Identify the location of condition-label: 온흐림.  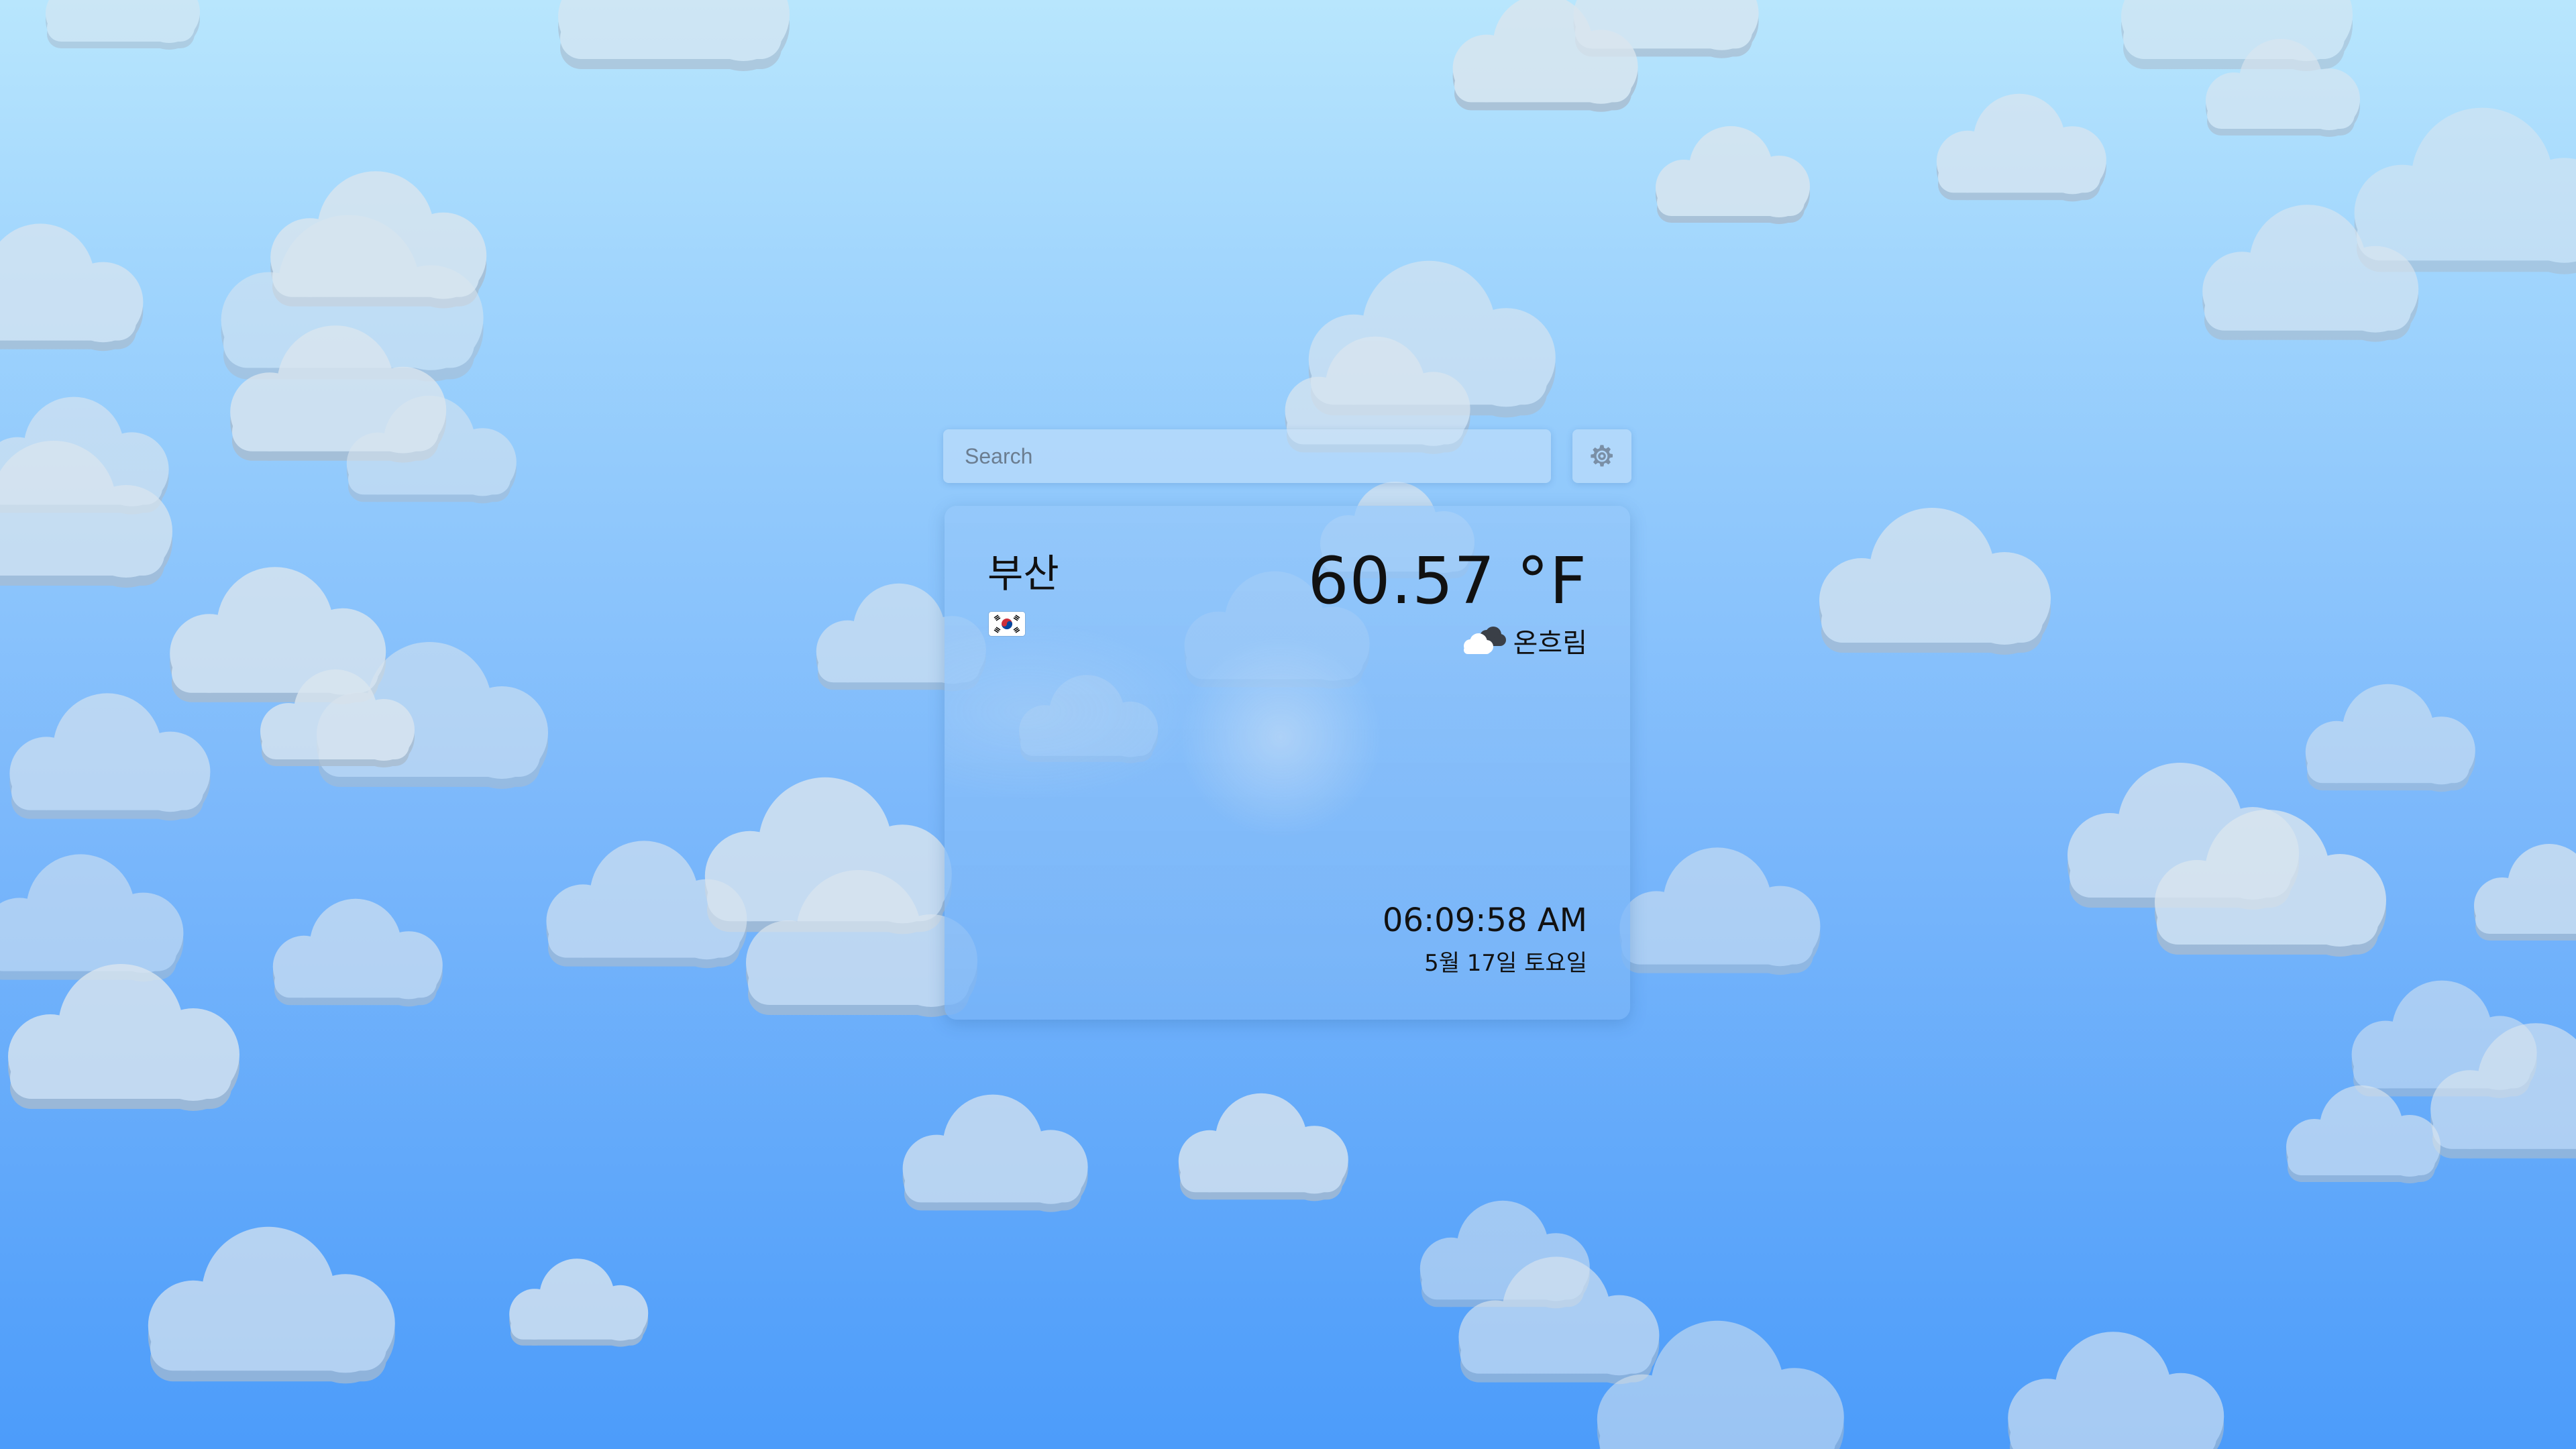
(1550, 643).